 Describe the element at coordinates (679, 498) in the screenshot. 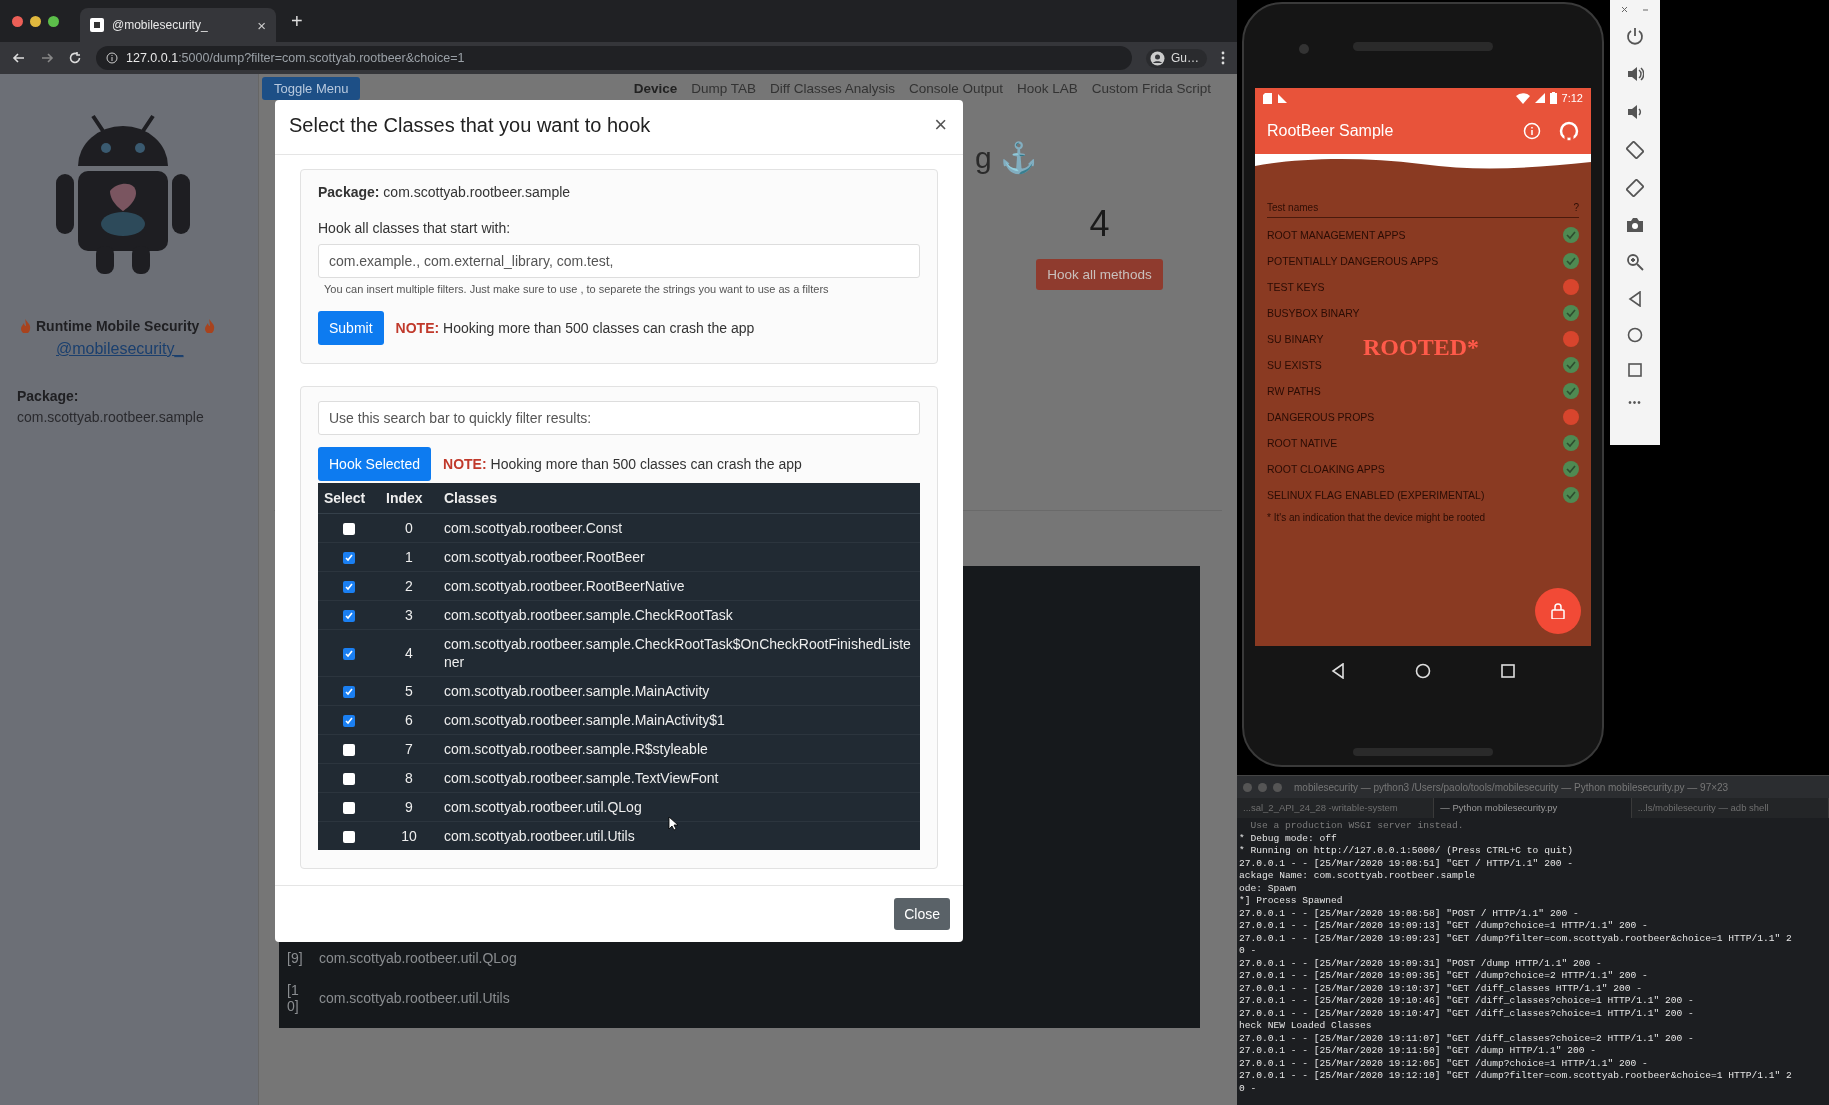

I see `column-header: Classes` at that location.